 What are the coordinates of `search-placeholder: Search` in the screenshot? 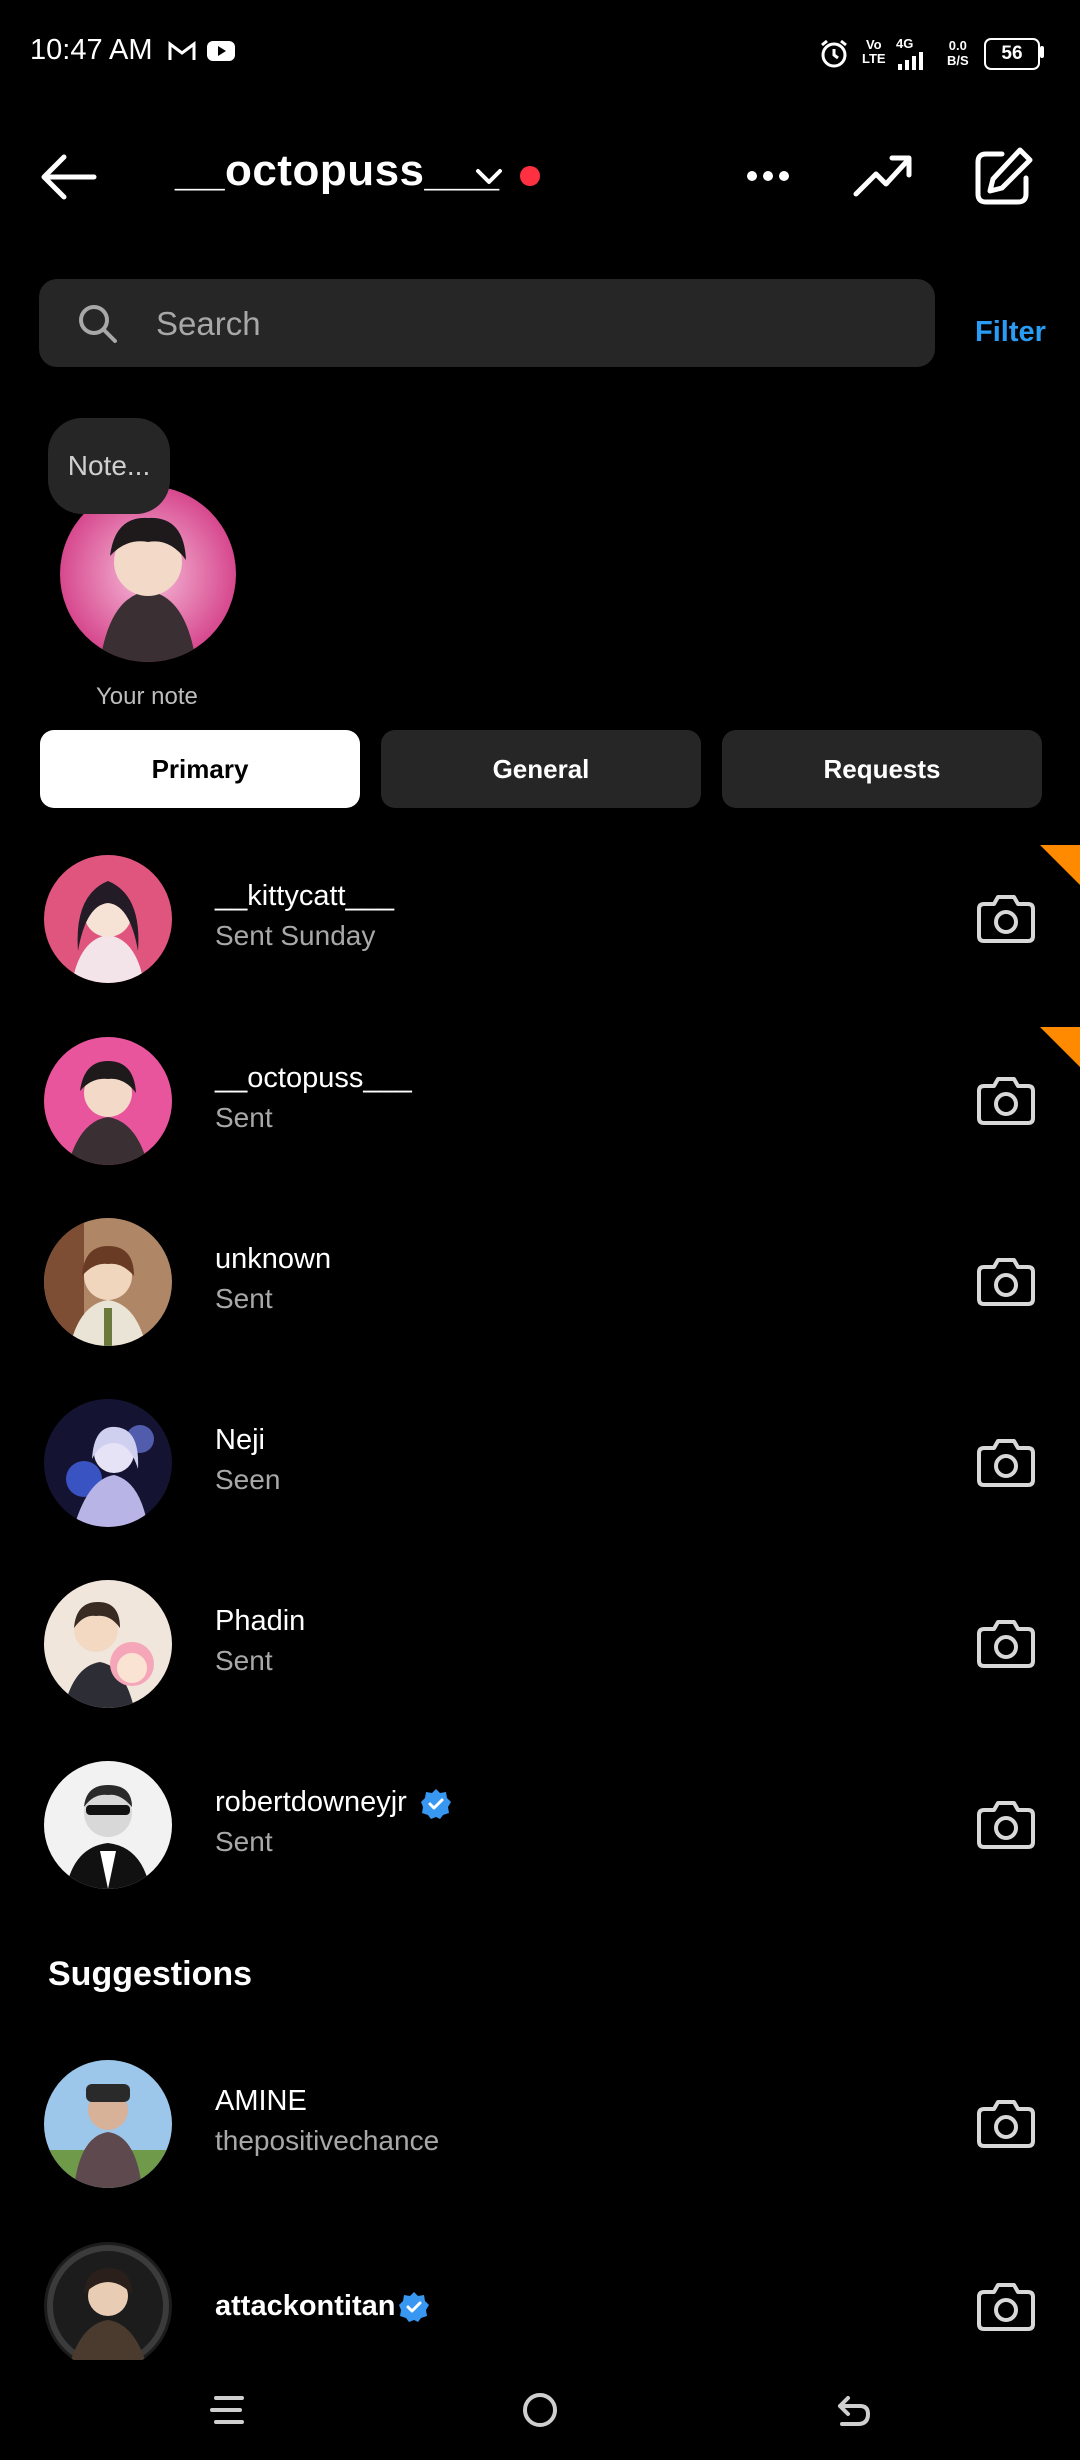 It's located at (208, 324).